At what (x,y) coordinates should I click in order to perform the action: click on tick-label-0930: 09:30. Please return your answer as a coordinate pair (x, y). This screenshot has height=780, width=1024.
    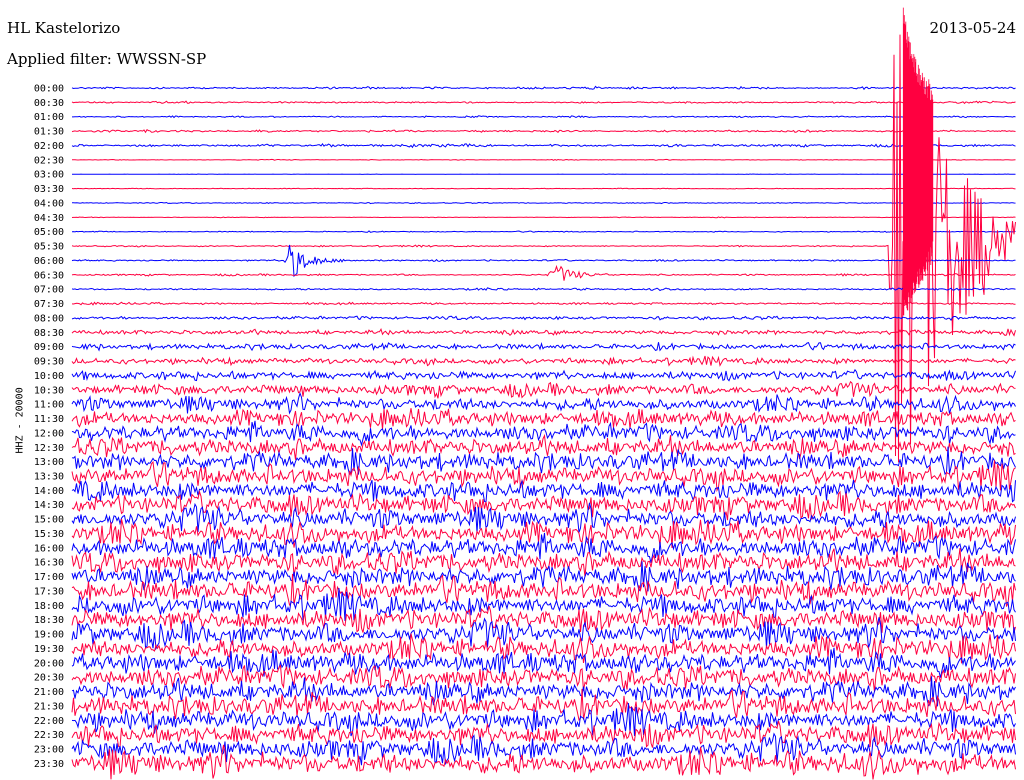
    Looking at the image, I should click on (49, 362).